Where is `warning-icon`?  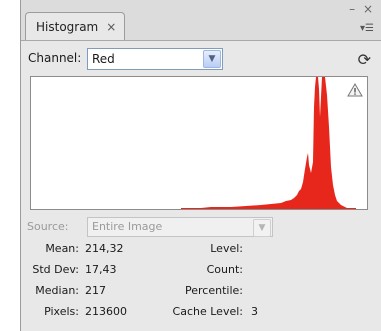 warning-icon is located at coordinates (355, 90).